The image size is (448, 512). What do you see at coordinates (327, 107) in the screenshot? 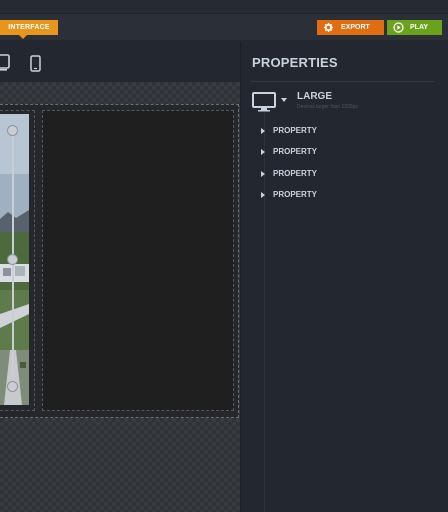
I see `size-description: Devices larger than 1200px` at bounding box center [327, 107].